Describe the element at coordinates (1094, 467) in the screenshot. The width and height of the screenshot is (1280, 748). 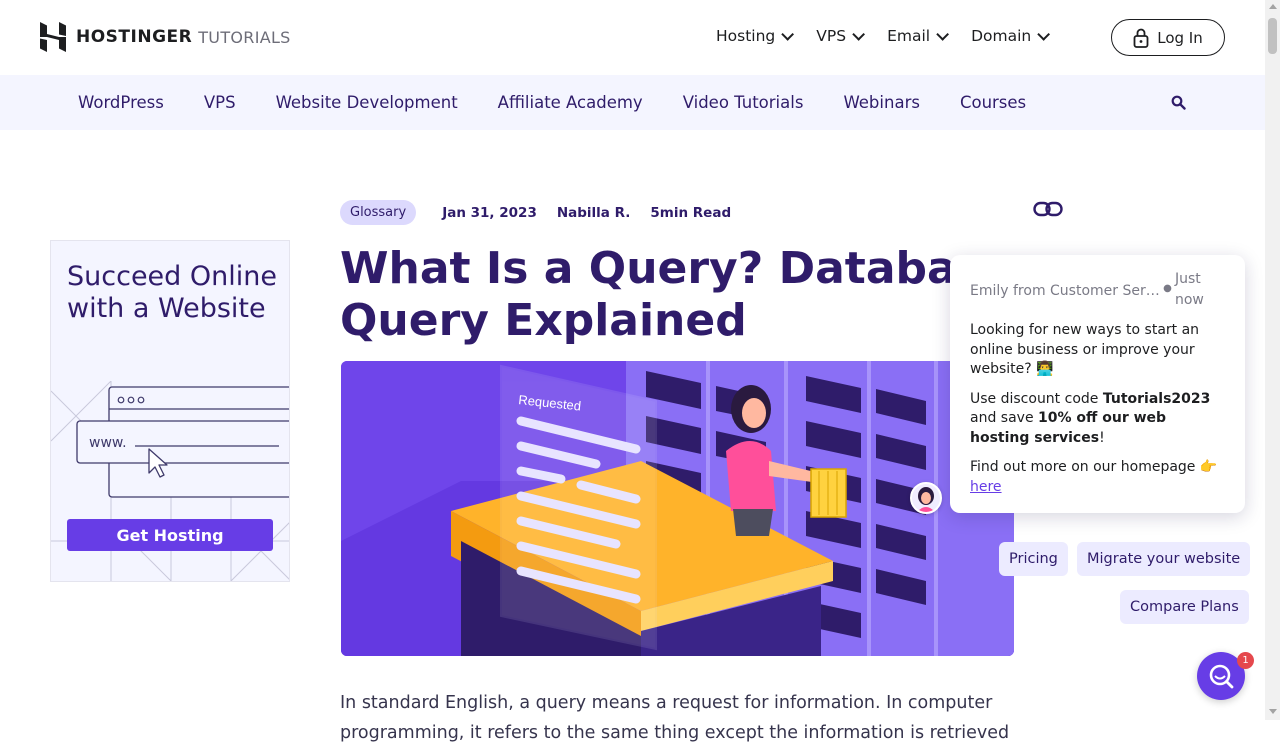
I see `chat-text: Find out more on our homepage 👉` at that location.